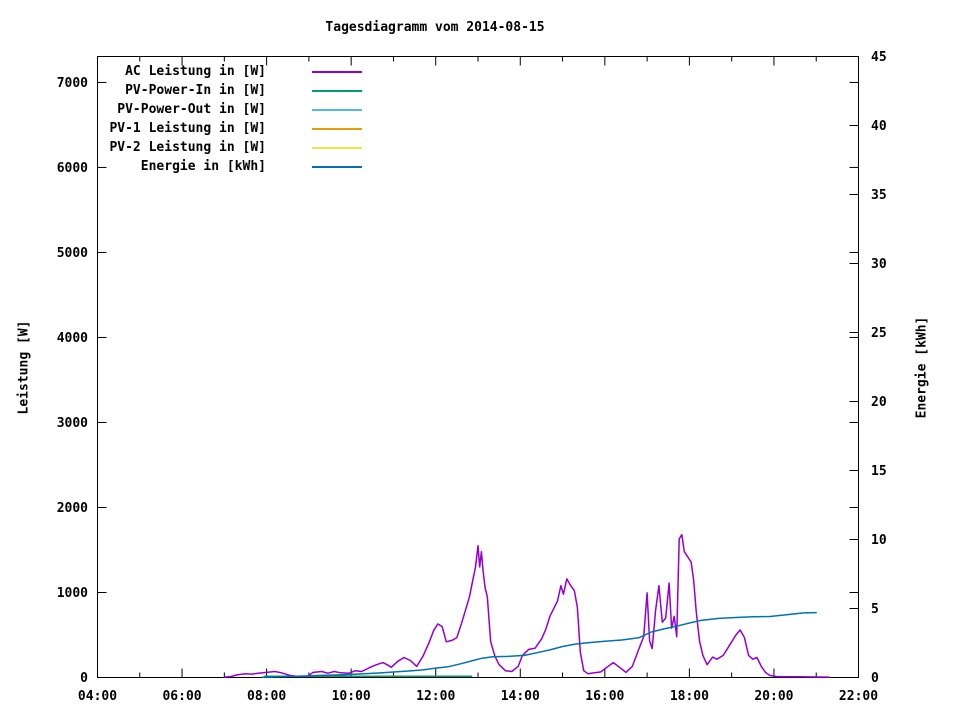  What do you see at coordinates (72, 168) in the screenshot?
I see `y-left-tick-label: 6000` at bounding box center [72, 168].